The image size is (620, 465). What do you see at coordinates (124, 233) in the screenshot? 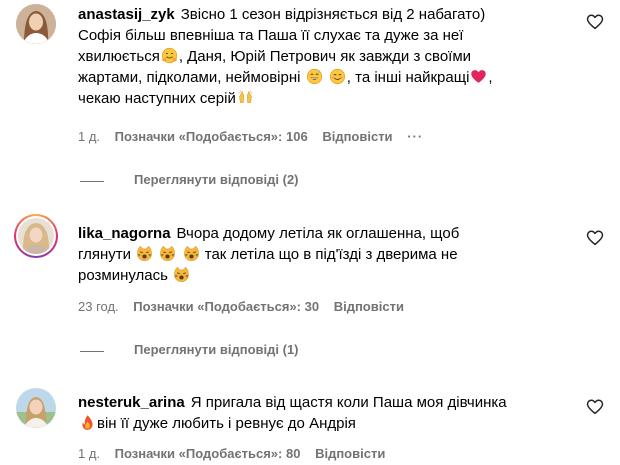
I see `comment-username: lika_nagorna` at bounding box center [124, 233].